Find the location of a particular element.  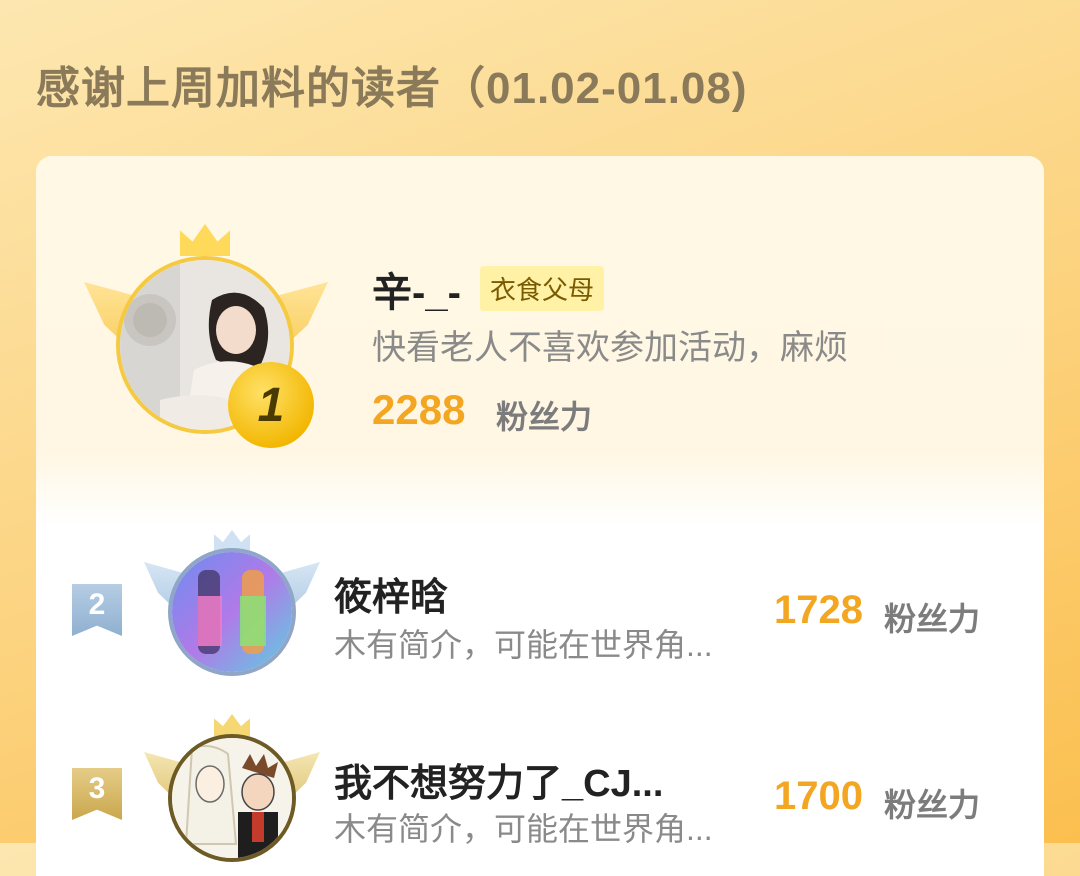

rank-number: 1 is located at coordinates (271, 405).